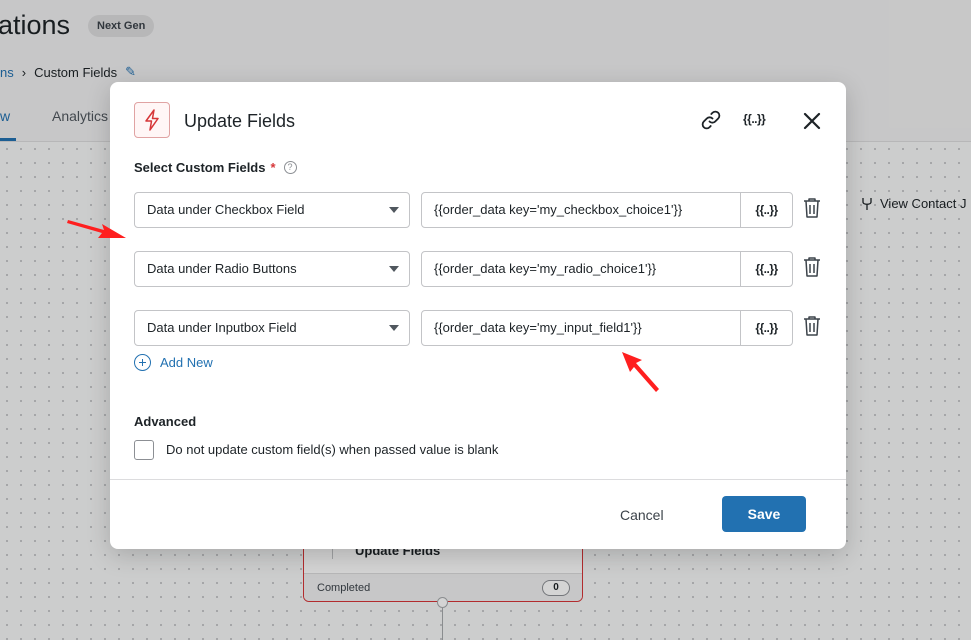 The width and height of the screenshot is (971, 640). I want to click on add-new-button: Add New, so click(173, 362).